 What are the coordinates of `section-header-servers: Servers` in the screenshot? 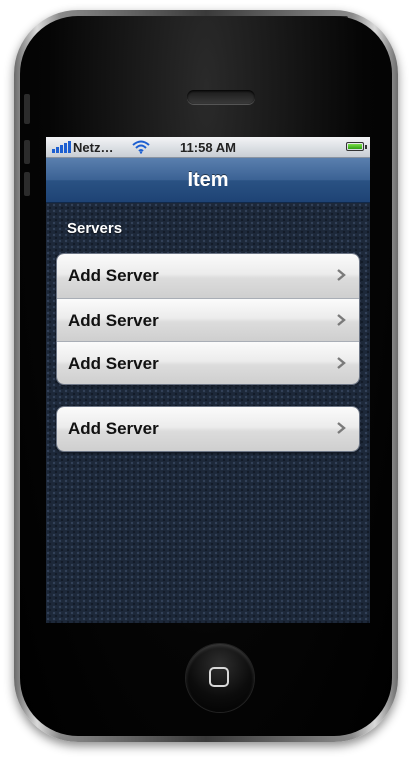 It's located at (95, 228).